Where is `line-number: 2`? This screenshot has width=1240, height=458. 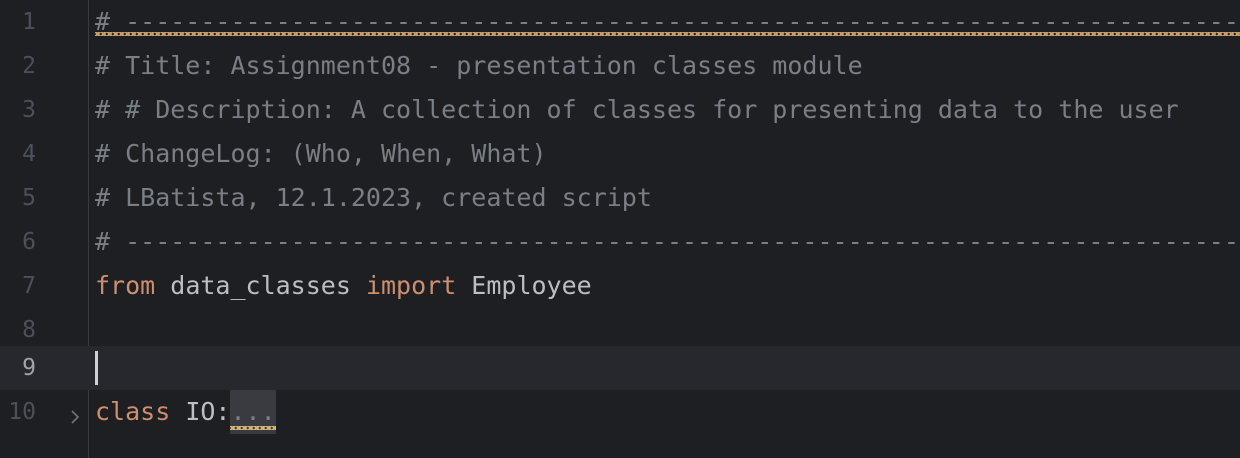
line-number: 2 is located at coordinates (29, 66).